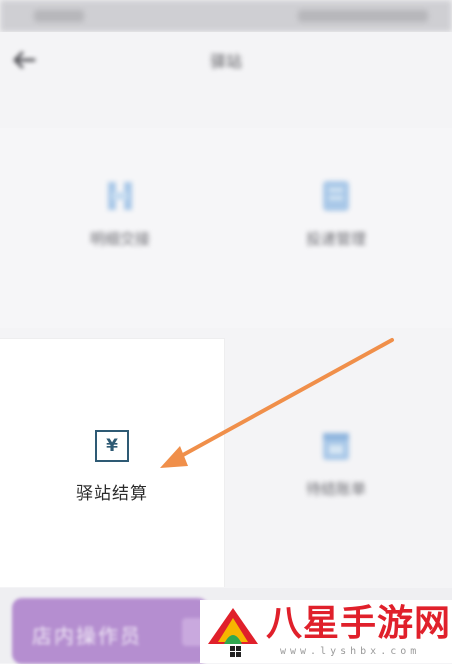 This screenshot has height=664, width=452. I want to click on tile-delivery-manage: 投递管理, so click(336, 213).